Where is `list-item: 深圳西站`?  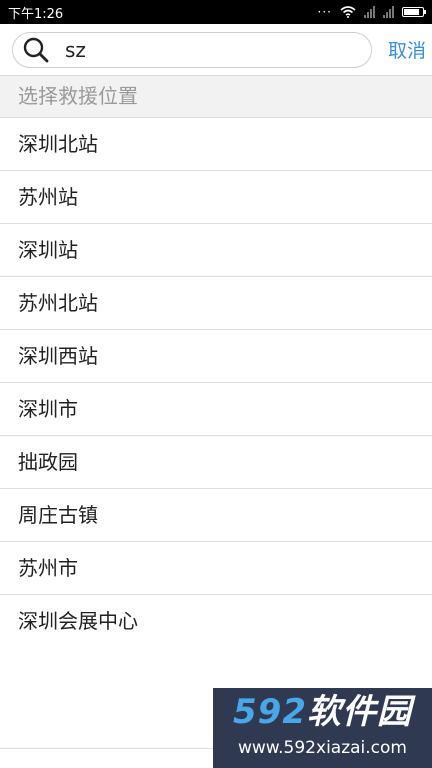
list-item: 深圳西站 is located at coordinates (216, 356).